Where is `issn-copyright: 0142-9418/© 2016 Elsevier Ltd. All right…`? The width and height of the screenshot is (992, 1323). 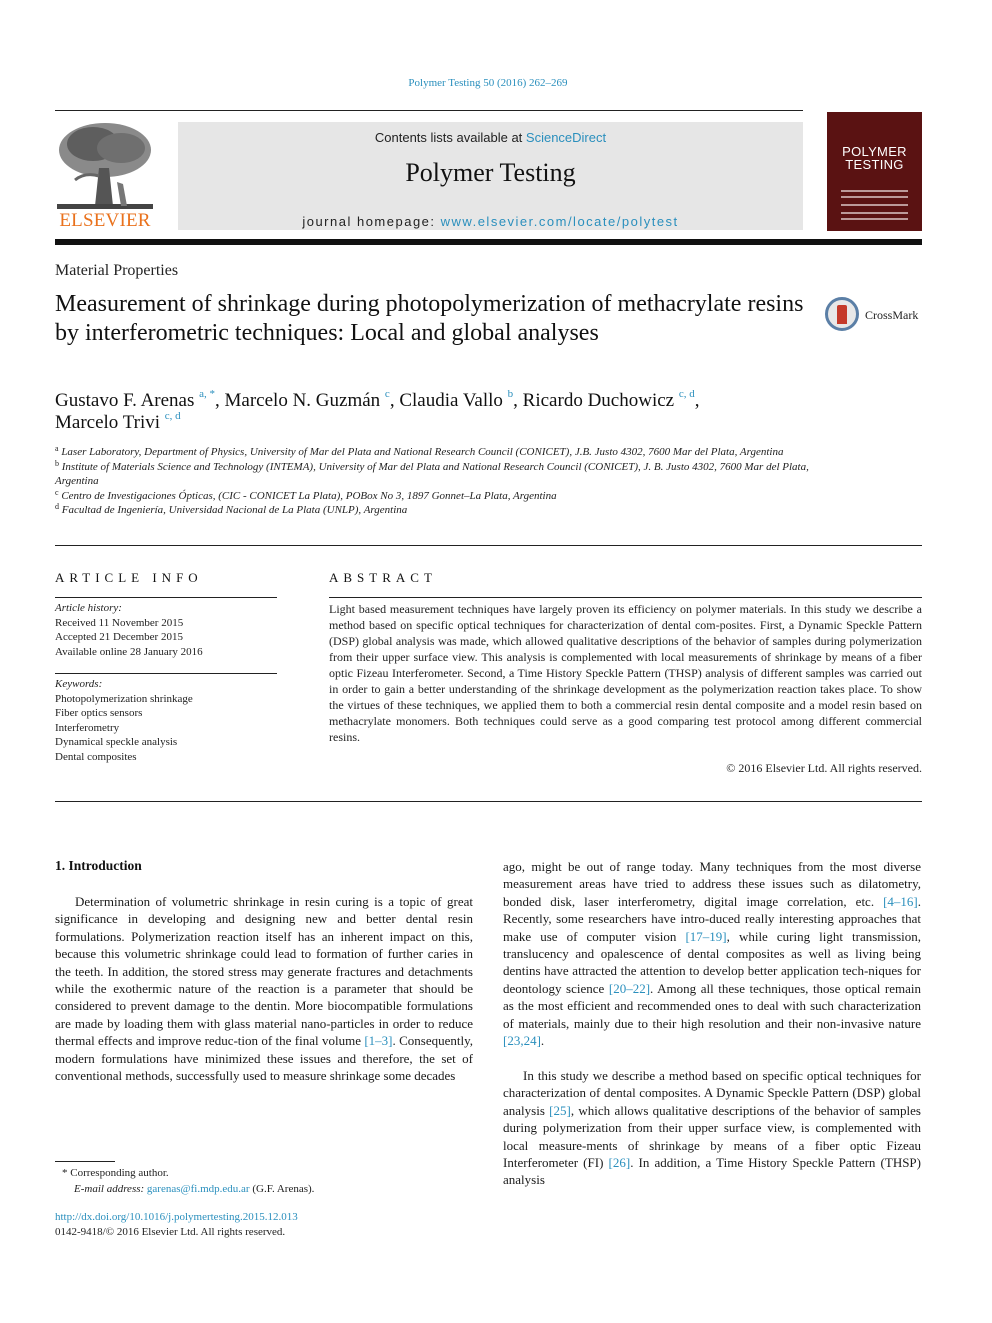 issn-copyright: 0142-9418/© 2016 Elsevier Ltd. All right… is located at coordinates (170, 1232).